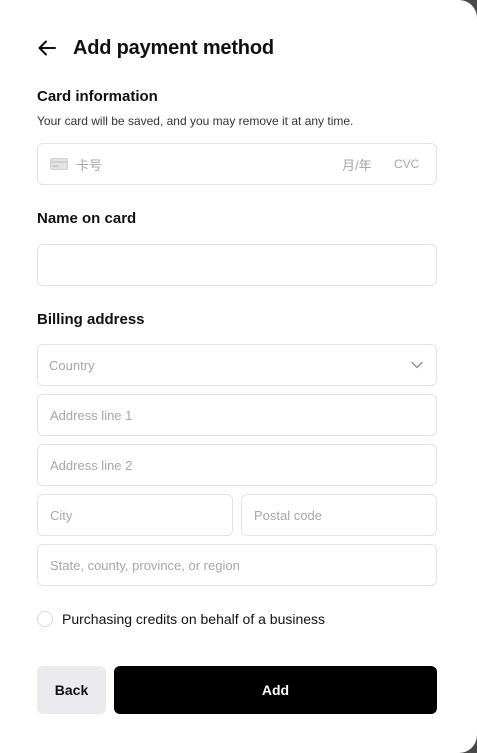 This screenshot has width=477, height=753. Describe the element at coordinates (71, 690) in the screenshot. I see `back-button: Back` at that location.